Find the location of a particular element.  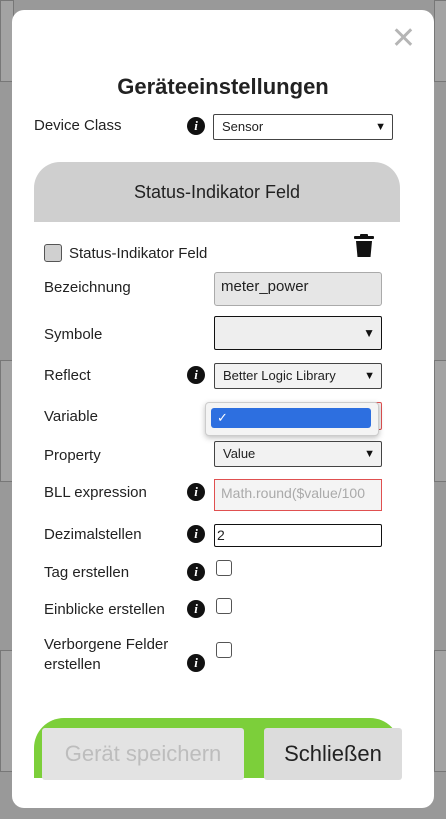

reflect-label: Reflect is located at coordinates (67, 375).